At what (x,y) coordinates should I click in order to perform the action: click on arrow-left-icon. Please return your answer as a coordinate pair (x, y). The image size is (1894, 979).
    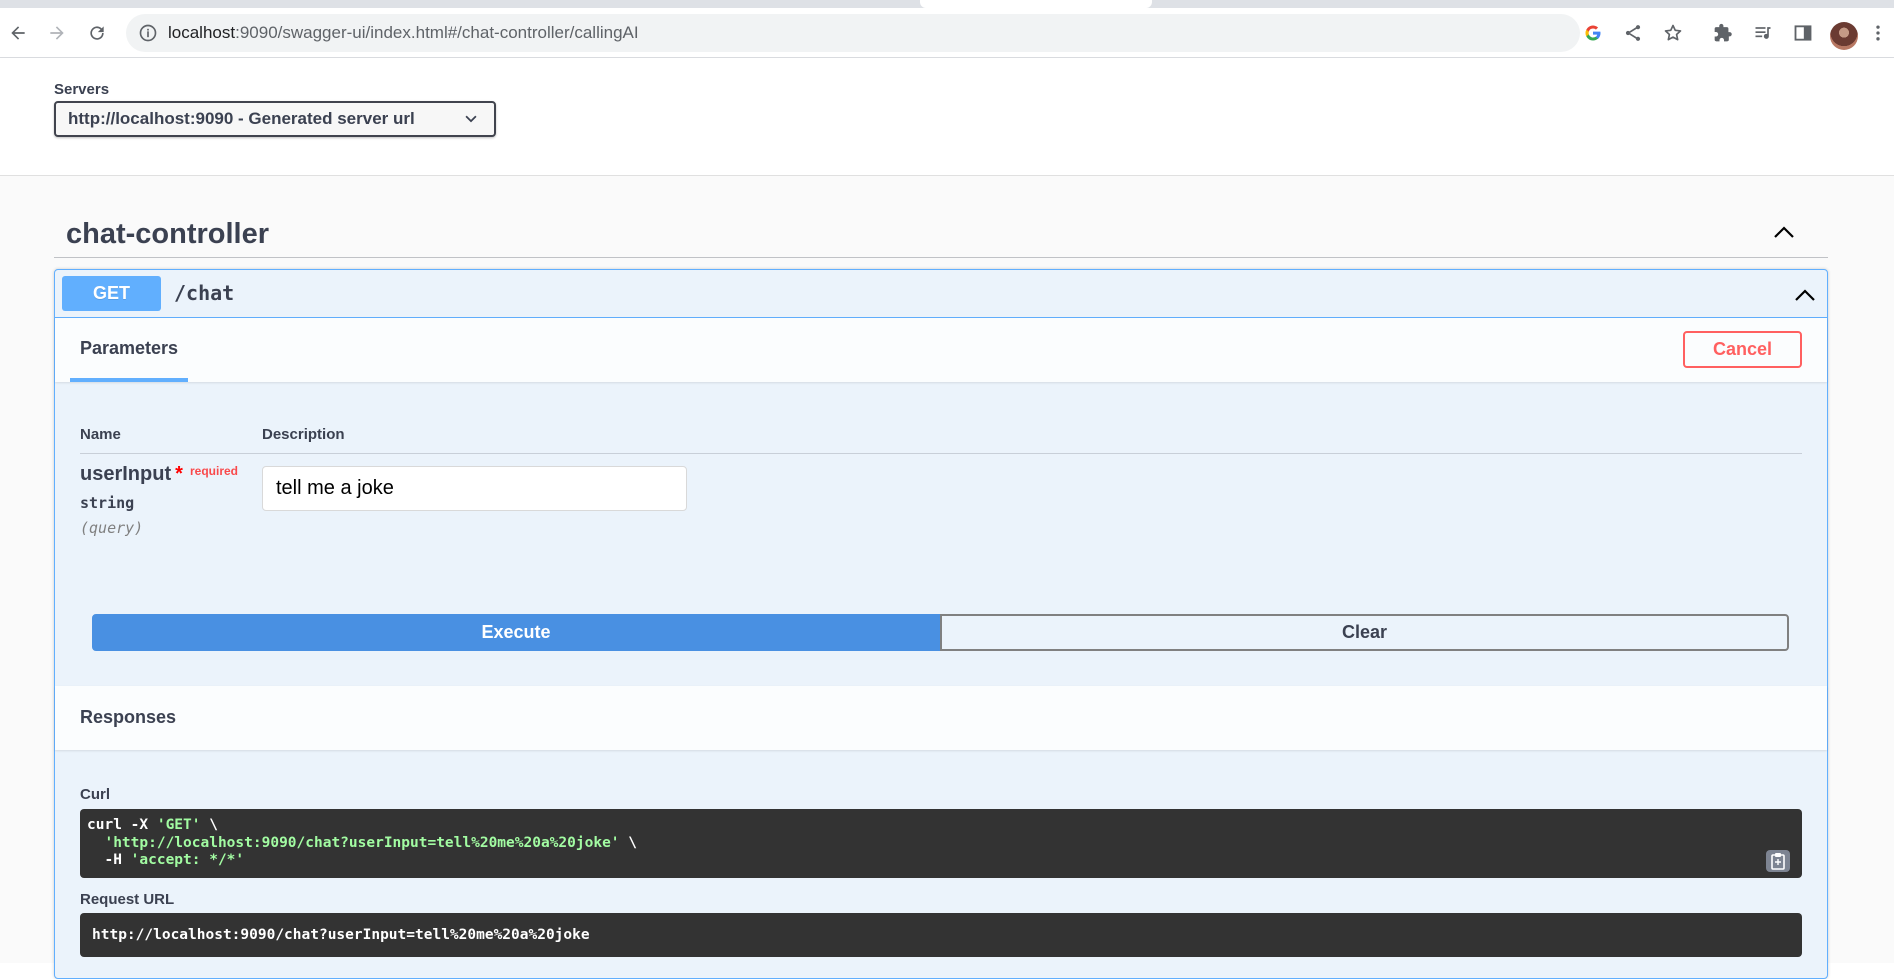
    Looking at the image, I should click on (18, 33).